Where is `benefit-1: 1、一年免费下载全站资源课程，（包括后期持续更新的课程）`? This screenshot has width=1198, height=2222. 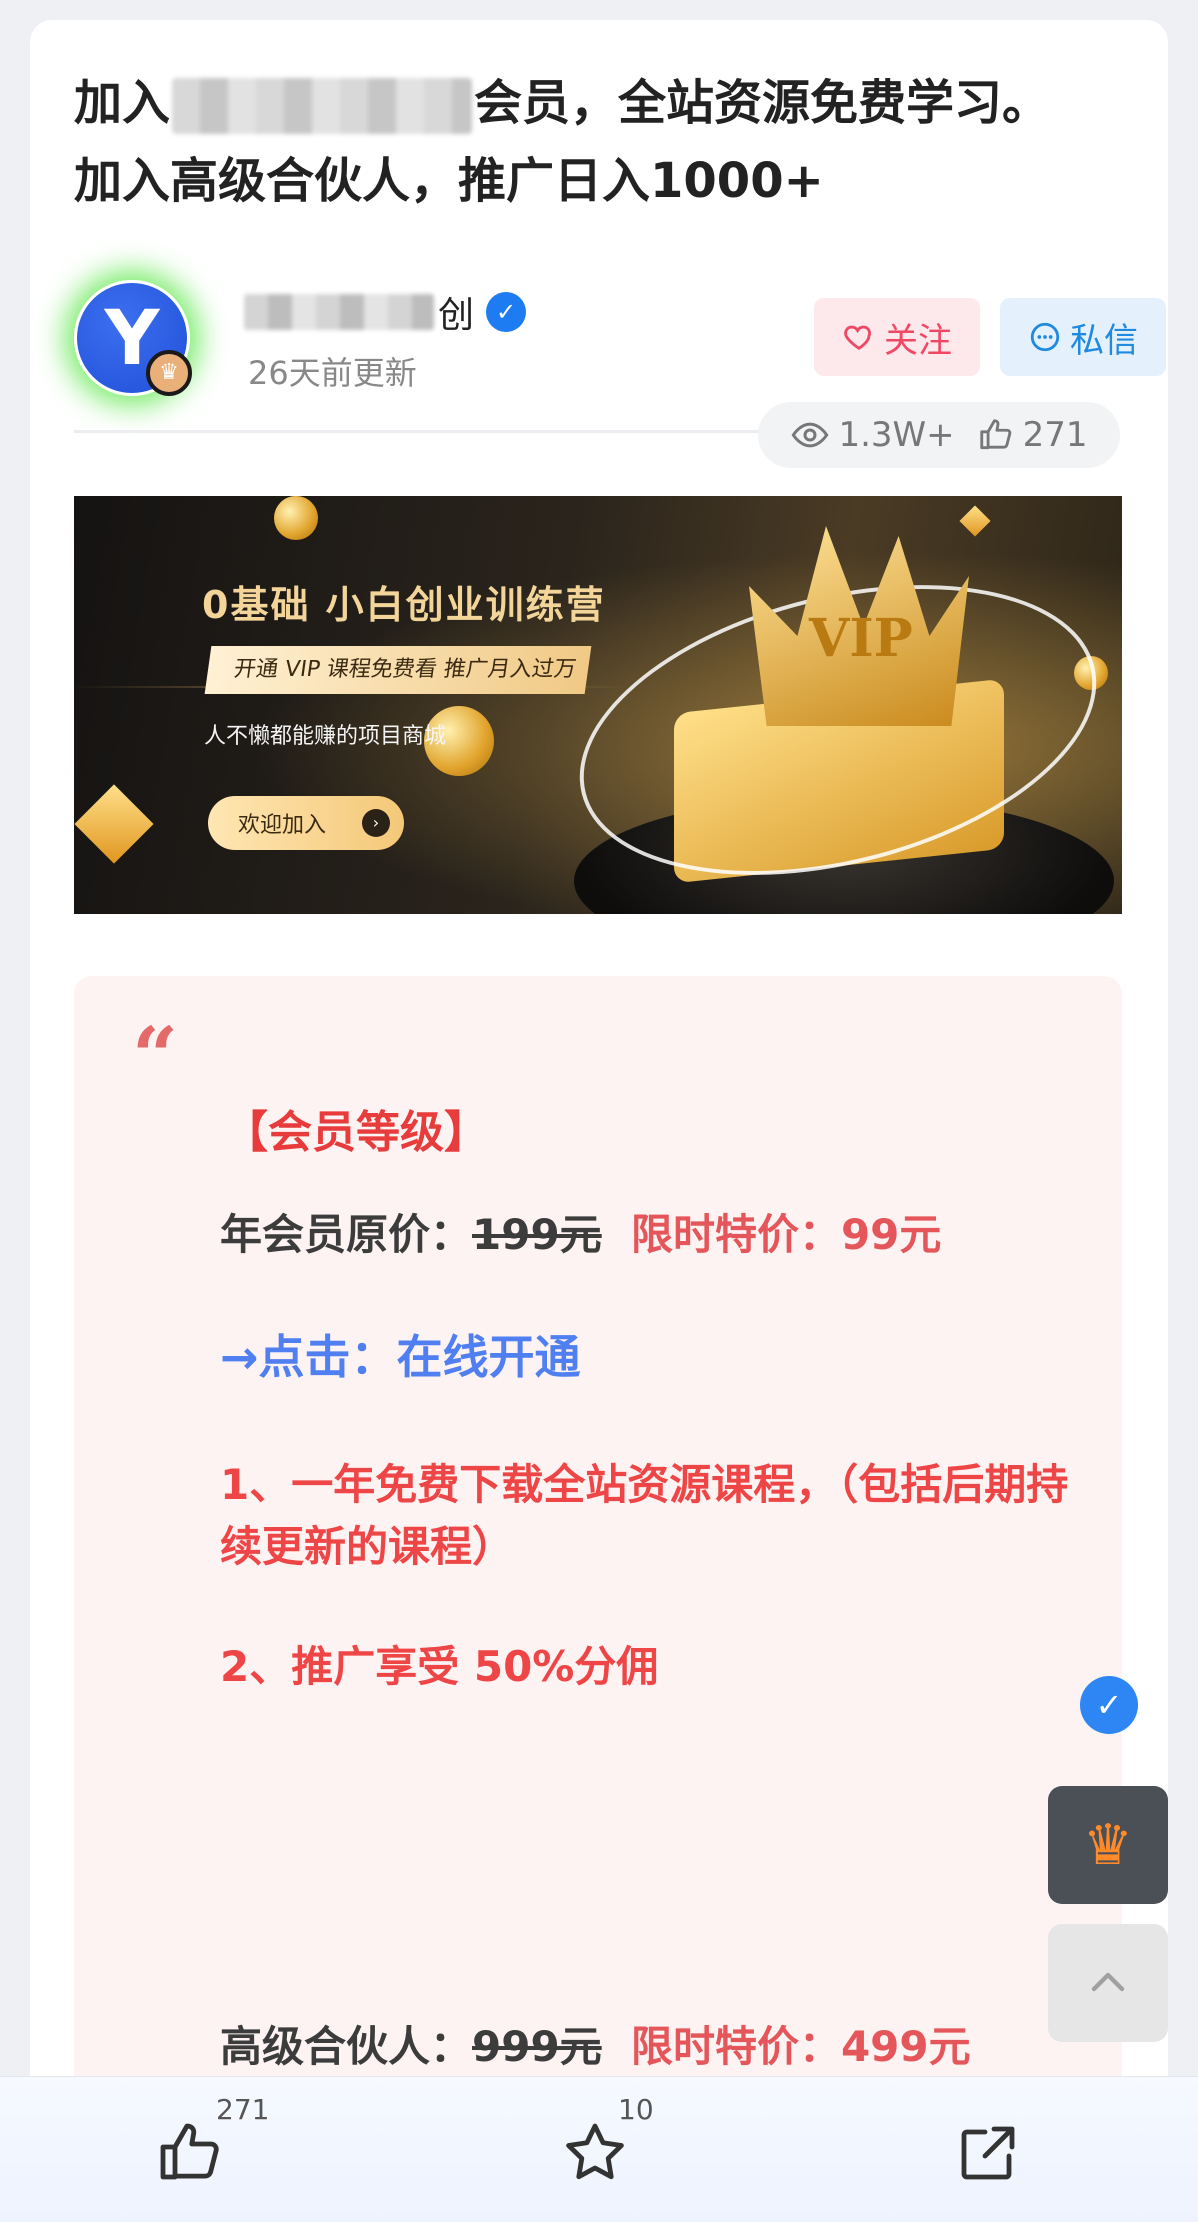
benefit-1: 1、一年免费下载全站资源课程，（包括后期持续更新的课程） is located at coordinates (644, 1515).